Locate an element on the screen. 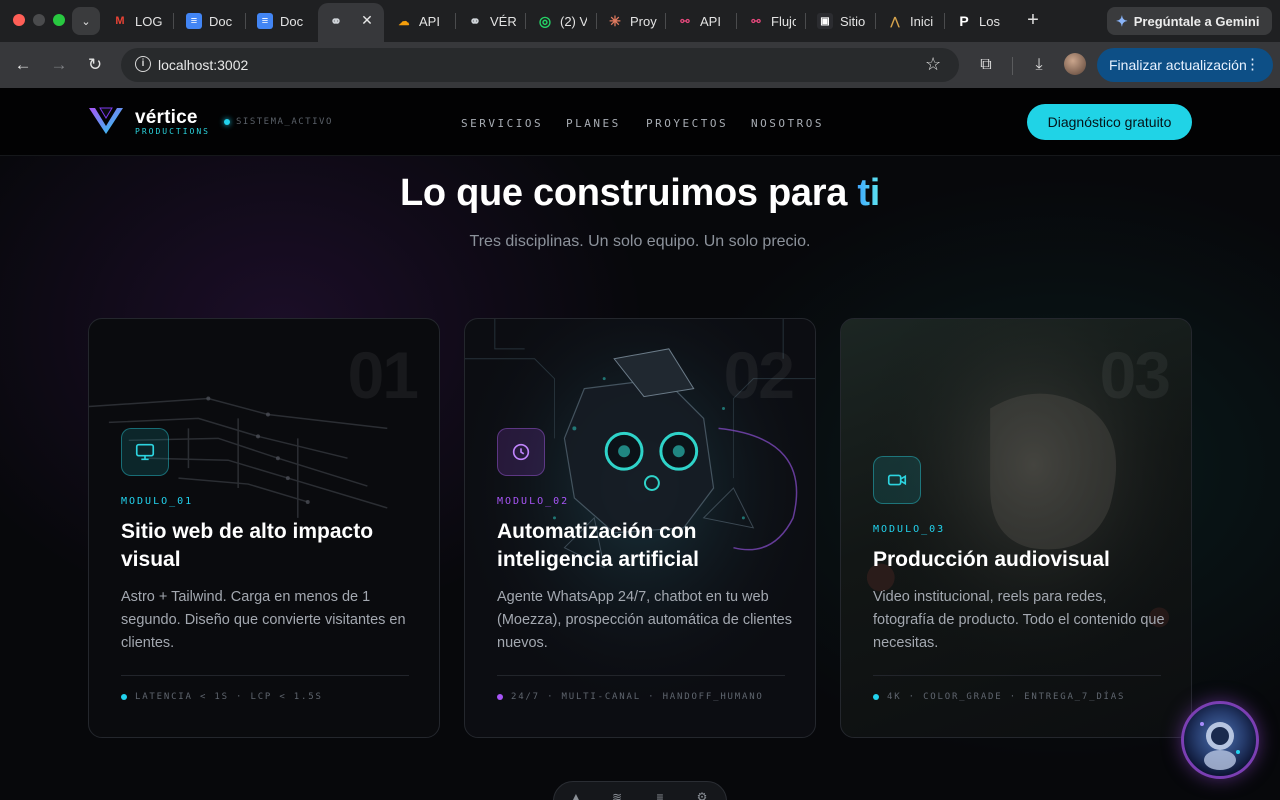  card-meta: 24/7 · MULTI-CANAL · HANDOFF_HUMANO is located at coordinates (630, 697).